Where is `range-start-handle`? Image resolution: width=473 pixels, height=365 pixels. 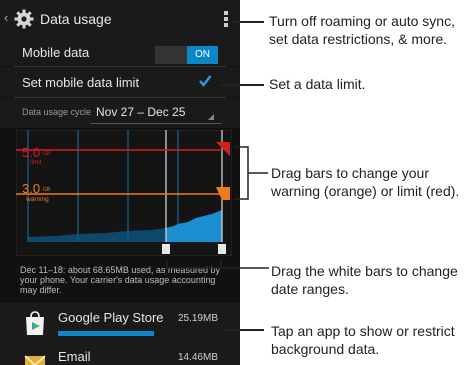
range-start-handle is located at coordinates (166, 249).